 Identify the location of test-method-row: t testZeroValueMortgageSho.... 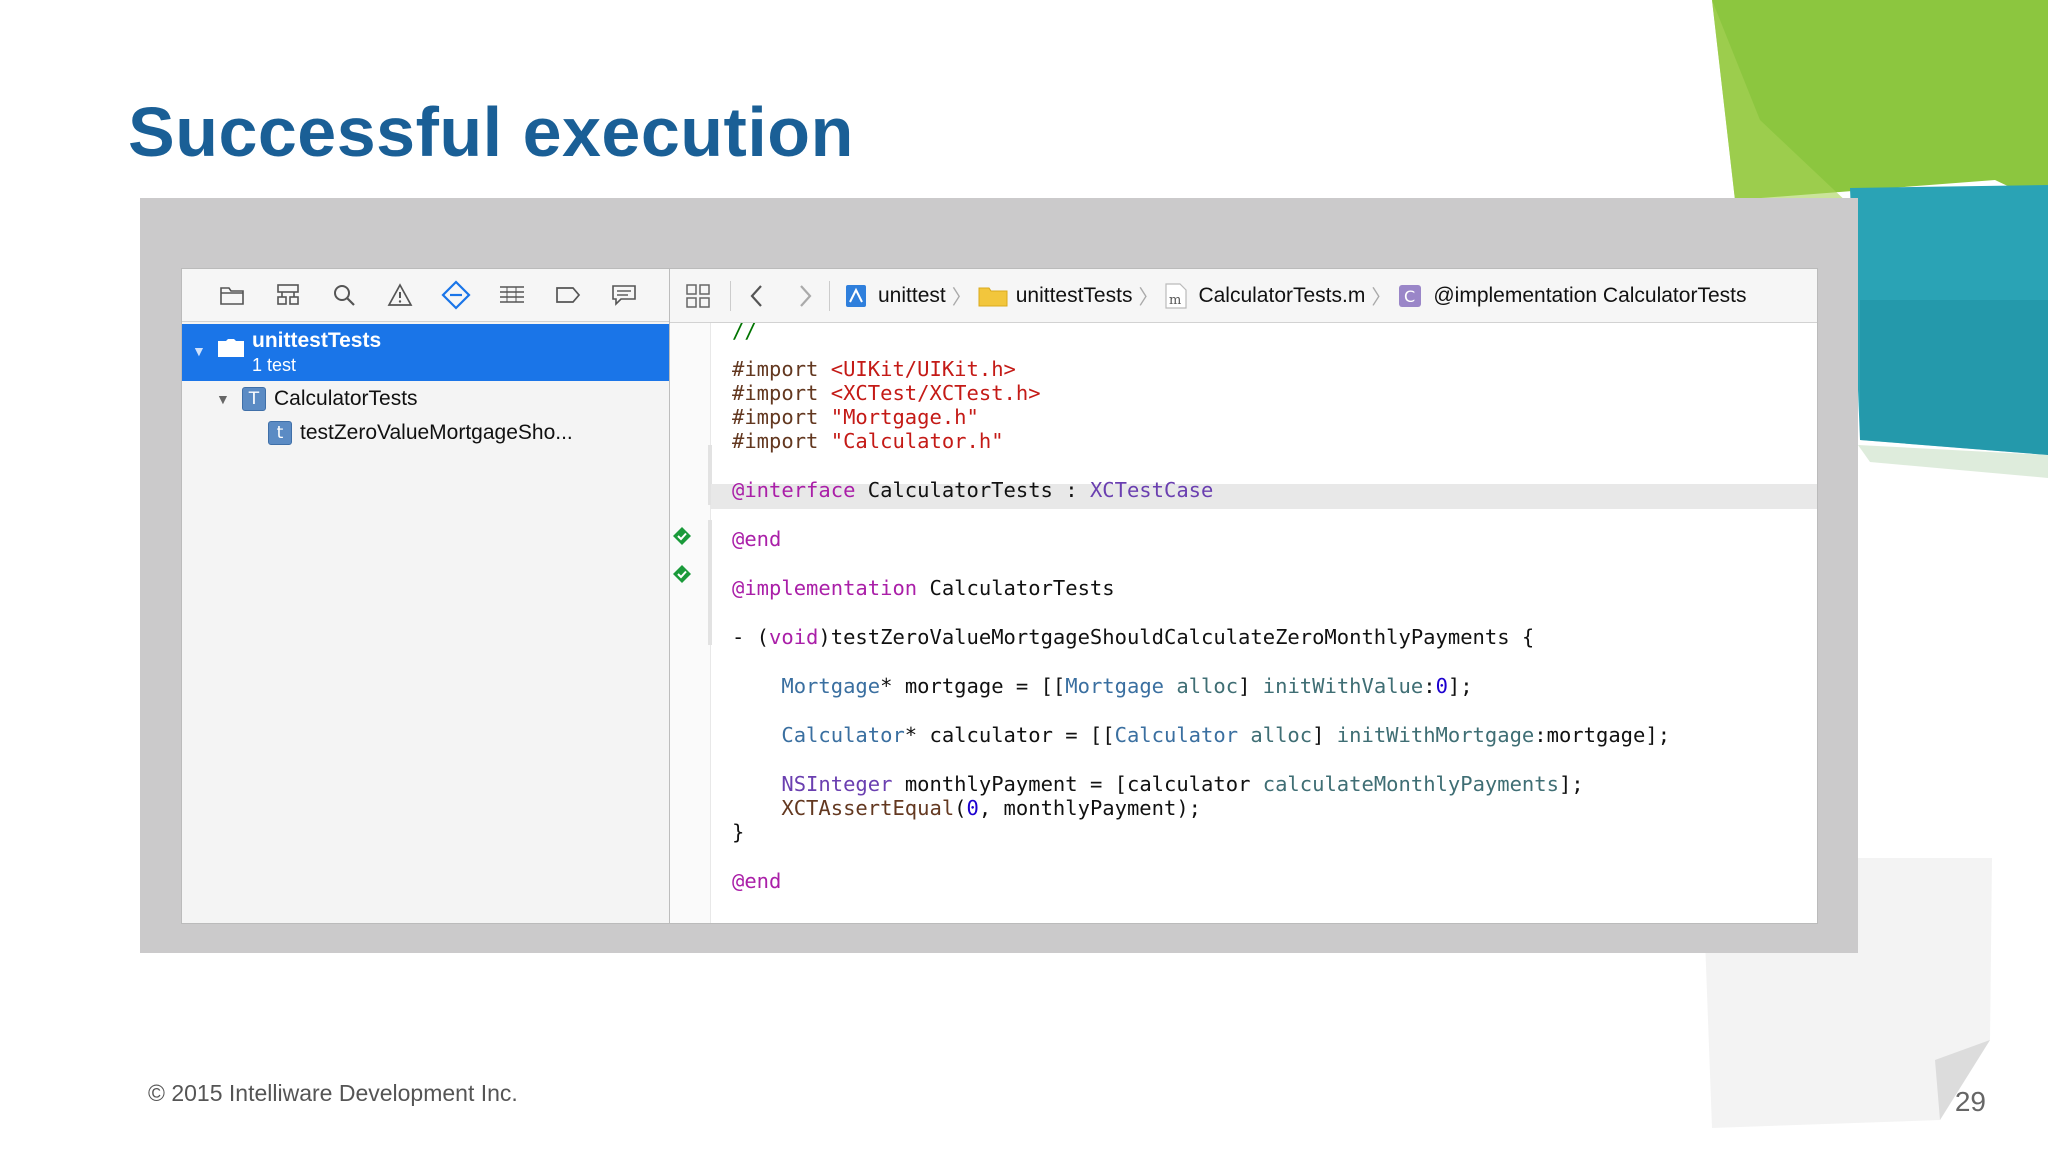
(539, 433).